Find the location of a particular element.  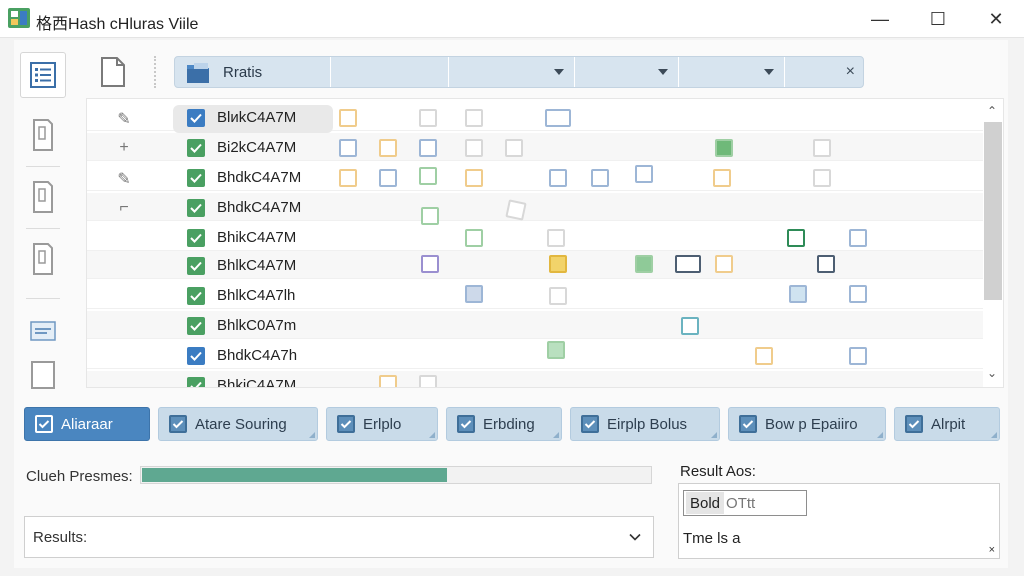

list-scrollbar: ⌃ ⌄ is located at coordinates (993, 243).